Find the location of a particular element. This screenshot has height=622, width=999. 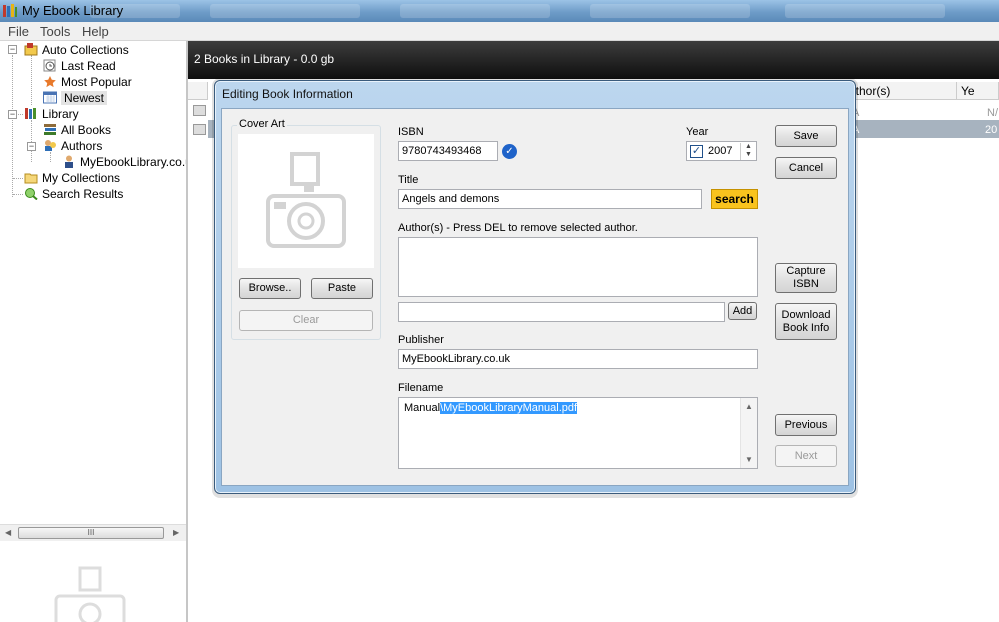

star-icon is located at coordinates (50, 82).